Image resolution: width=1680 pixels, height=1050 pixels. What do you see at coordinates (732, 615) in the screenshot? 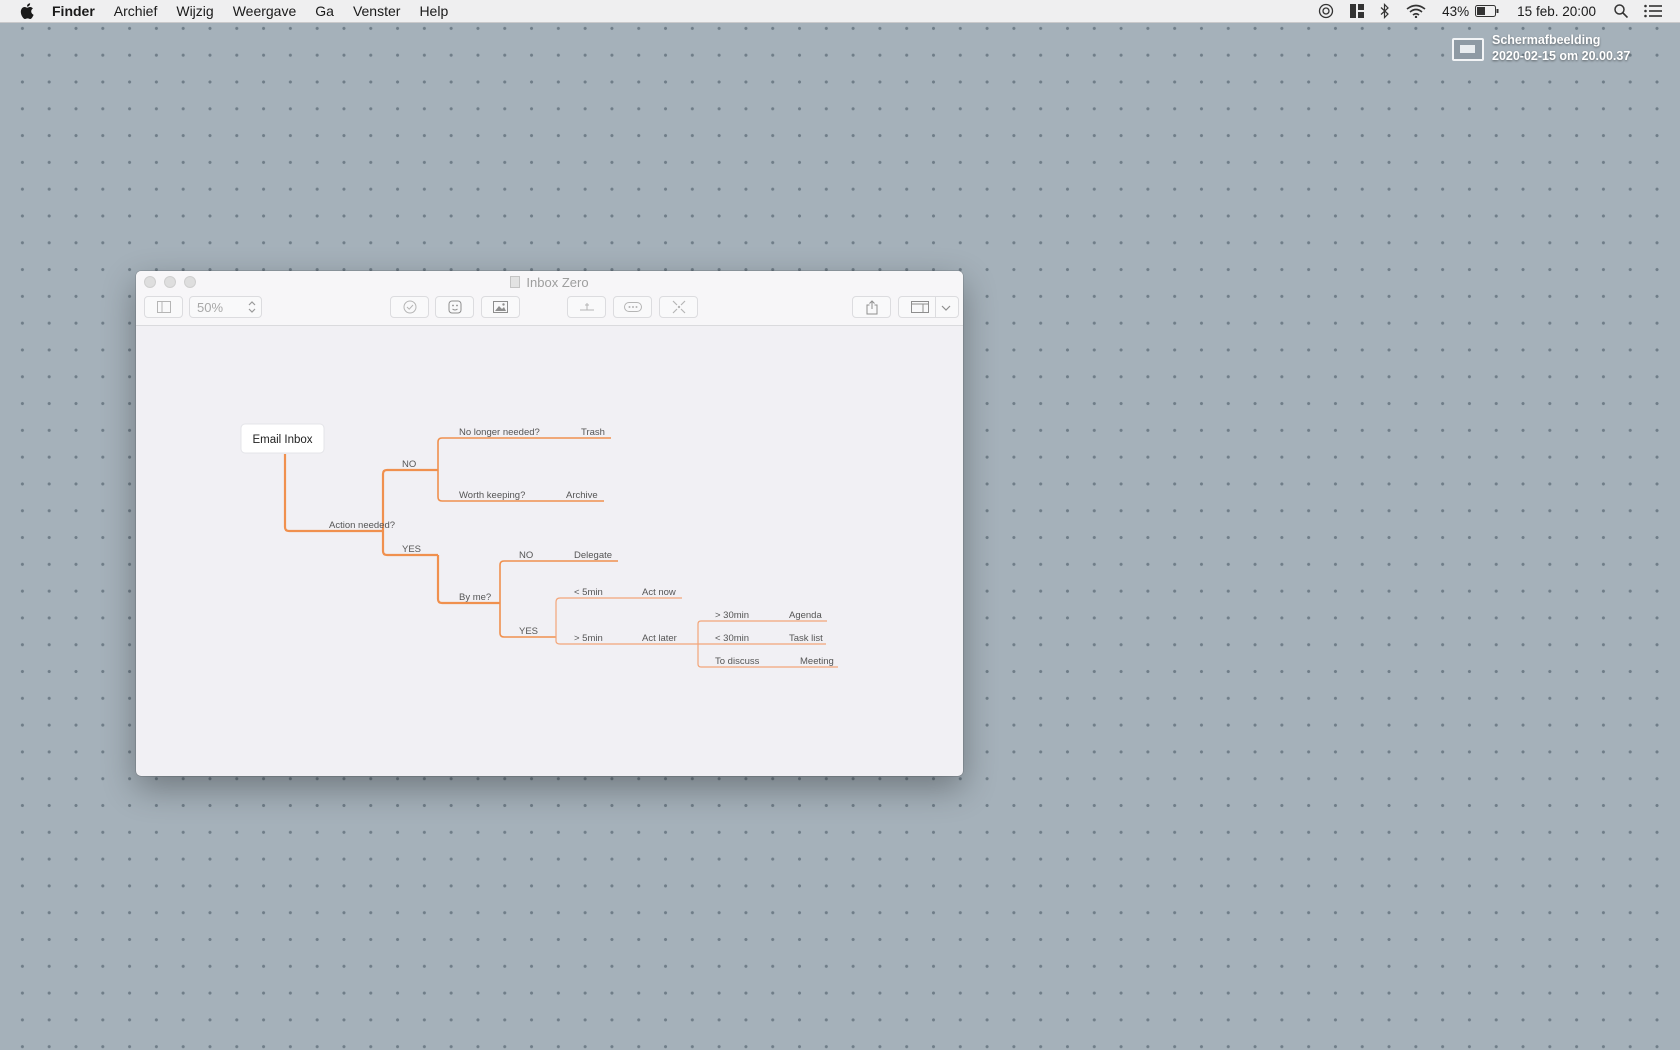
I see `label-gt-30min: > 30min` at bounding box center [732, 615].